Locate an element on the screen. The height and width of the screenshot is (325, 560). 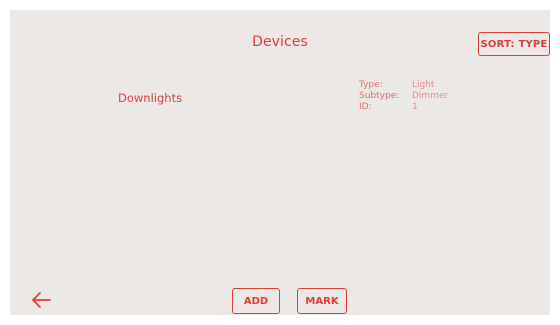
device-id-label: ID: is located at coordinates (365, 107).